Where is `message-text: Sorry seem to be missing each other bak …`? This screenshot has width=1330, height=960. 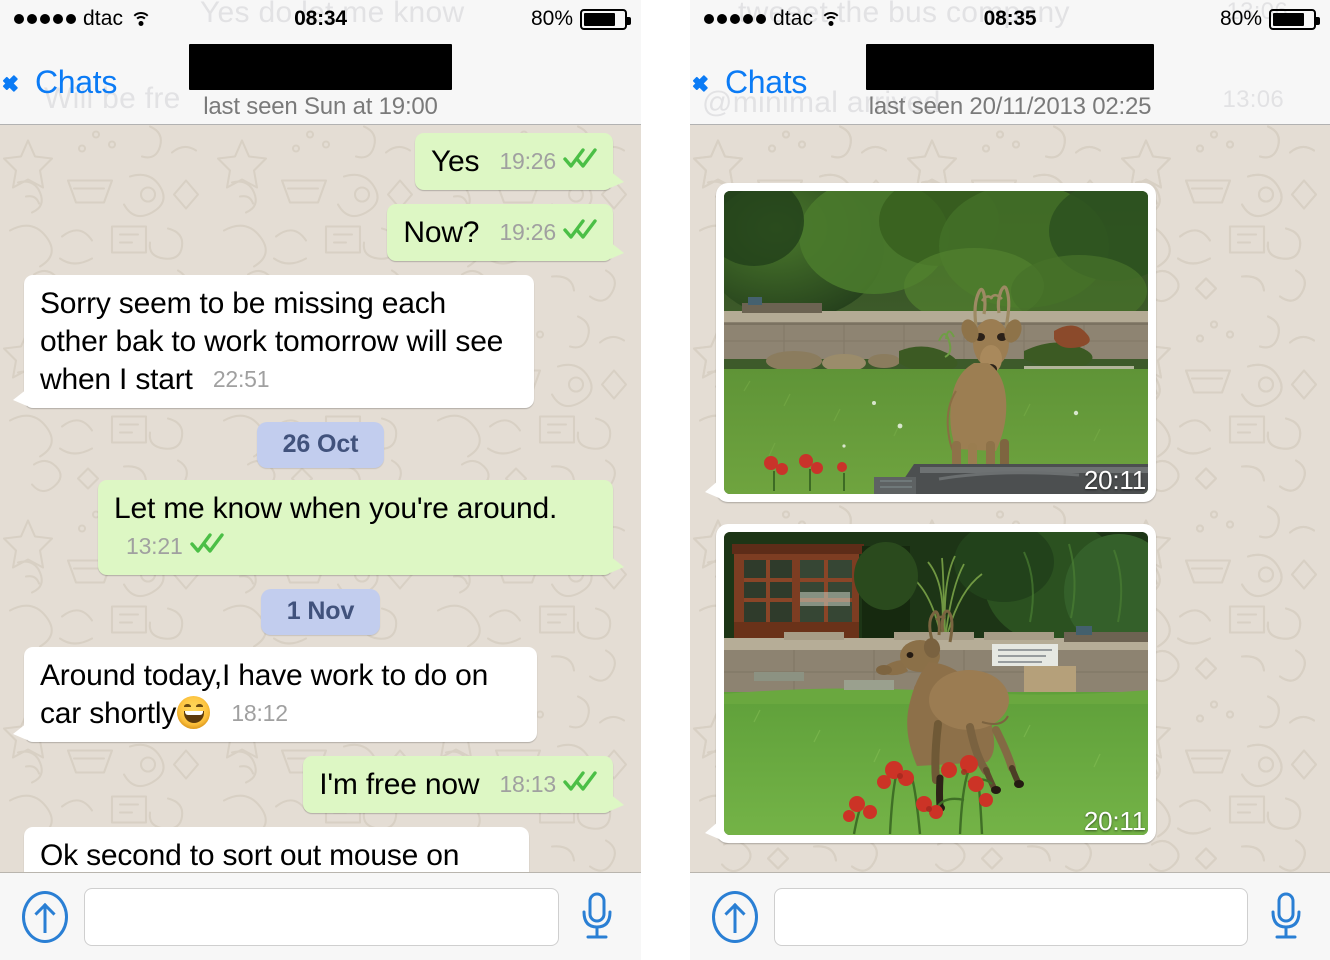 message-text: Sorry seem to be missing each other bak … is located at coordinates (272, 341).